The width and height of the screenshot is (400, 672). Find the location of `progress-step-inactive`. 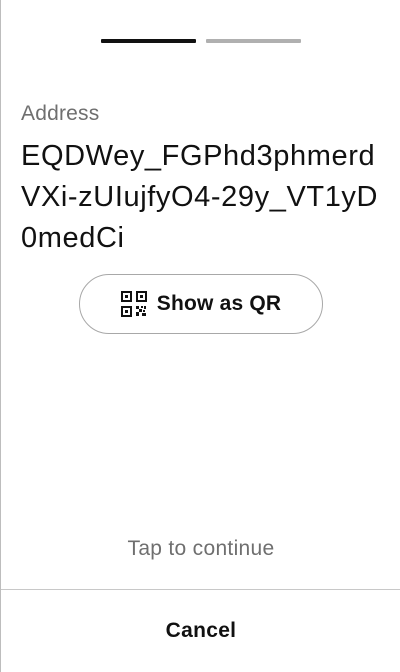

progress-step-inactive is located at coordinates (253, 41).